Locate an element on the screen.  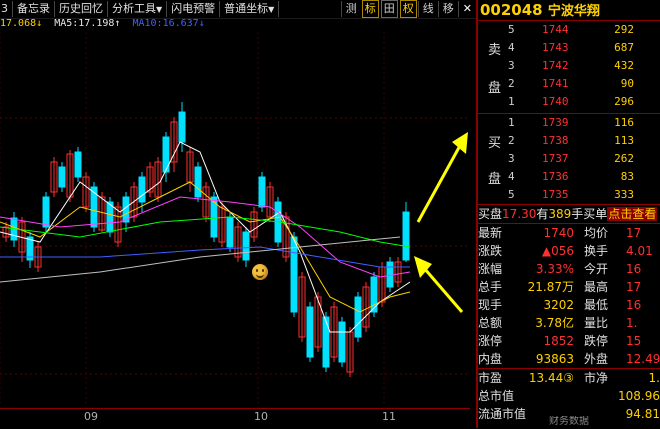
stat-value: 1740 is located at coordinates (558, 233).